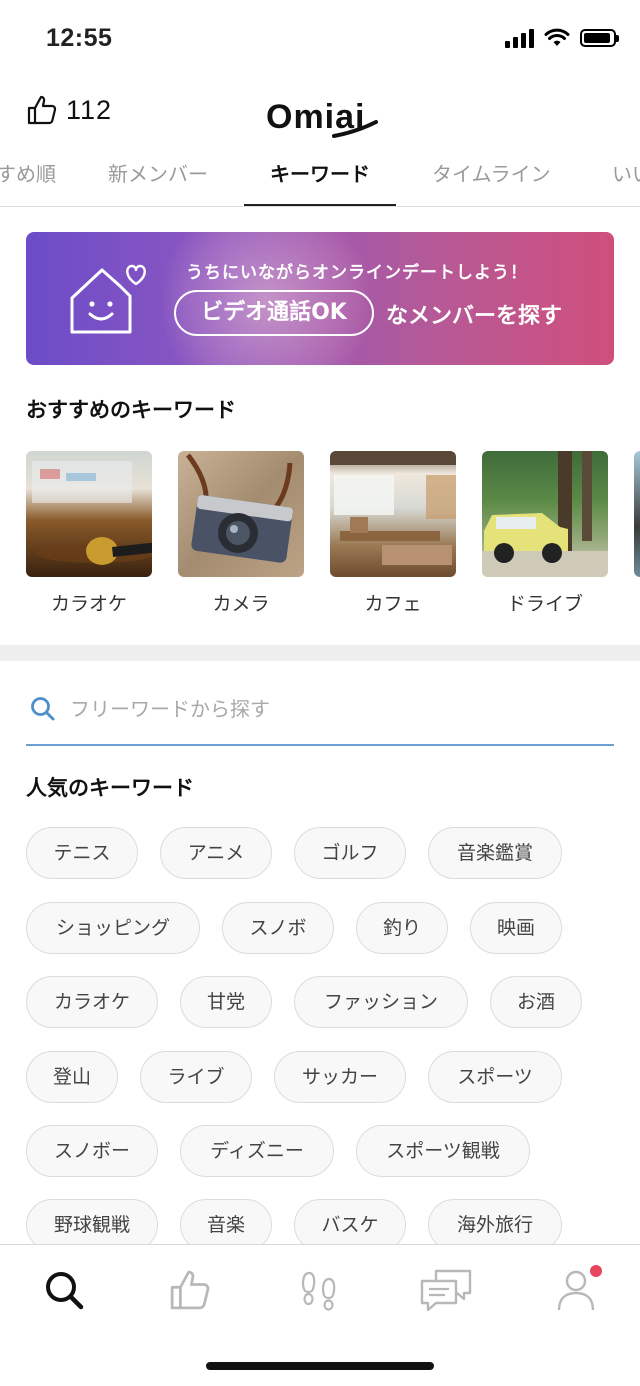  What do you see at coordinates (491, 178) in the screenshot?
I see `tab-timeline: タイムライン` at bounding box center [491, 178].